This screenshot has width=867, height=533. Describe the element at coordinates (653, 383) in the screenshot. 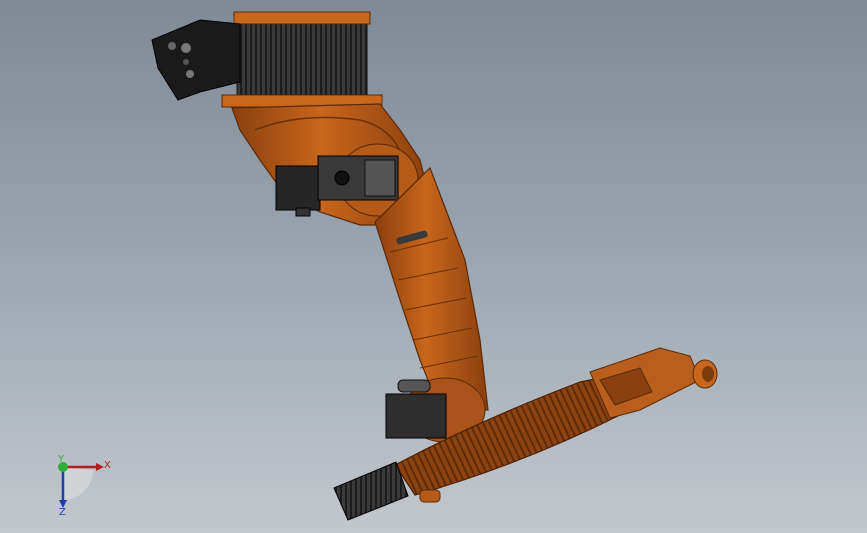

I see `wrist-assembly` at that location.